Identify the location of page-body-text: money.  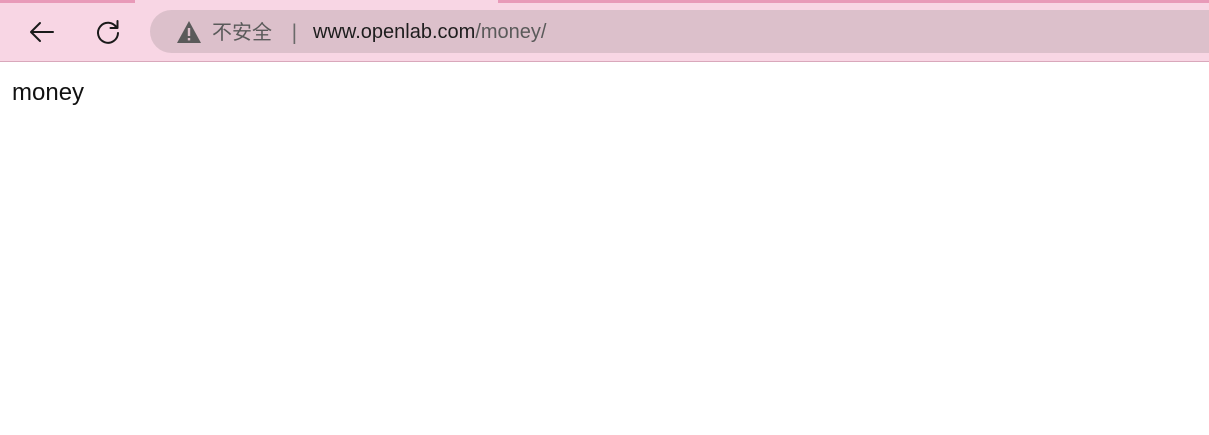
(48, 92).